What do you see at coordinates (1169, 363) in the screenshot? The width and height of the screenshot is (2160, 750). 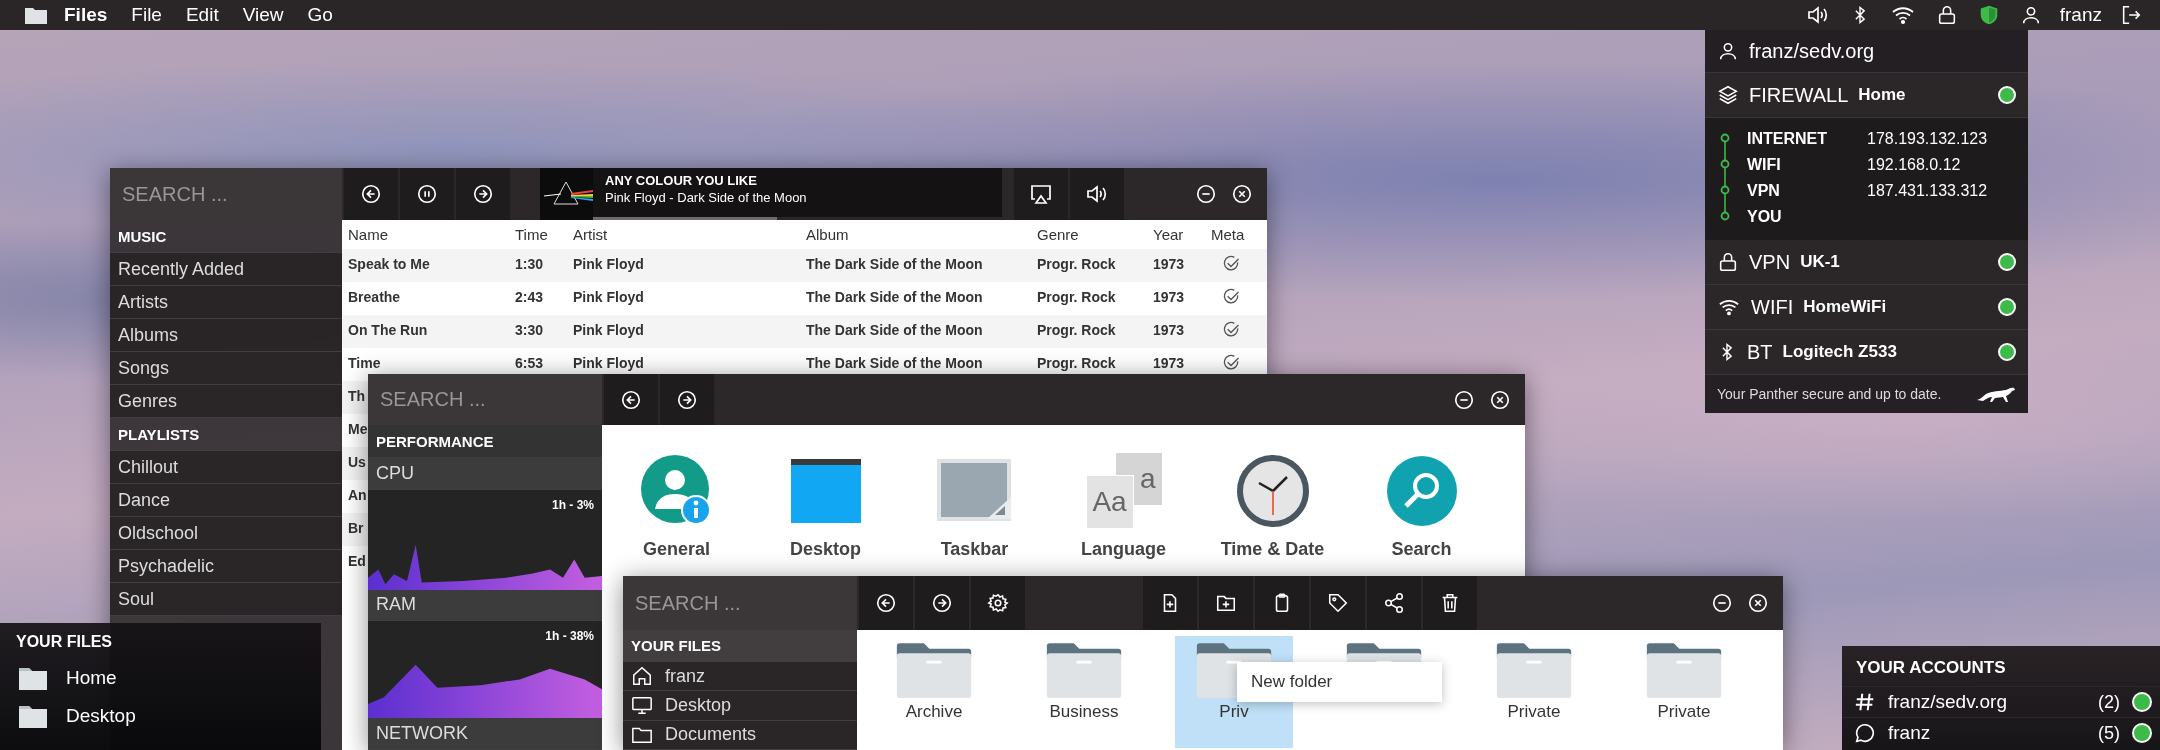 I see `table-cell-text: 1973` at bounding box center [1169, 363].